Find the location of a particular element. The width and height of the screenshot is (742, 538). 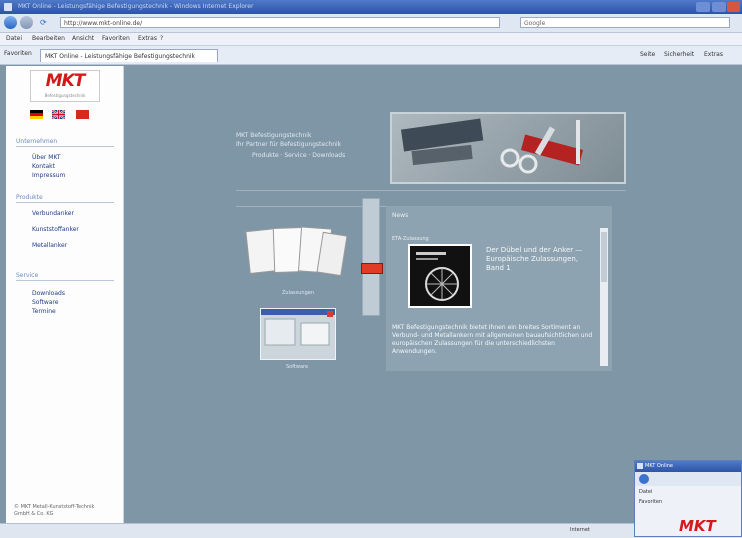

tools-menu: Extras is located at coordinates (713, 54).